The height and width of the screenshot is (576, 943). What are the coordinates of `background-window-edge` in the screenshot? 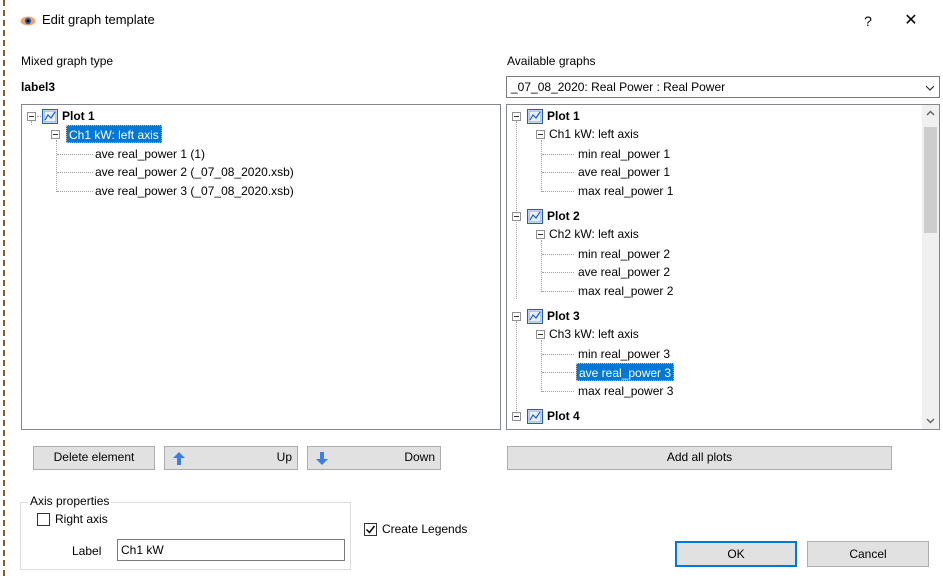 It's located at (2, 288).